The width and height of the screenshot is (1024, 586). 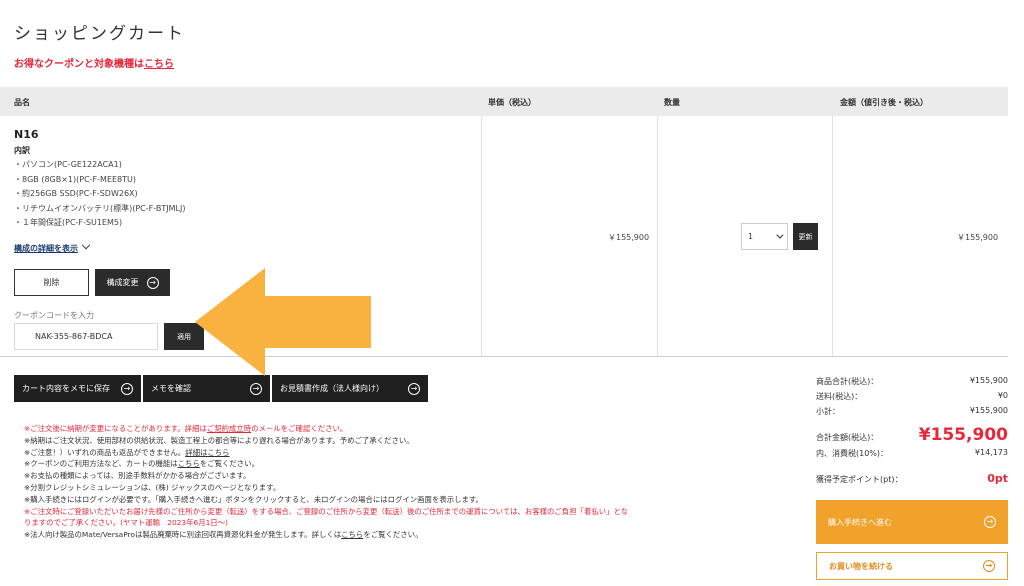 I want to click on contract-mail-link: ご契約成立時, so click(x=229, y=428).